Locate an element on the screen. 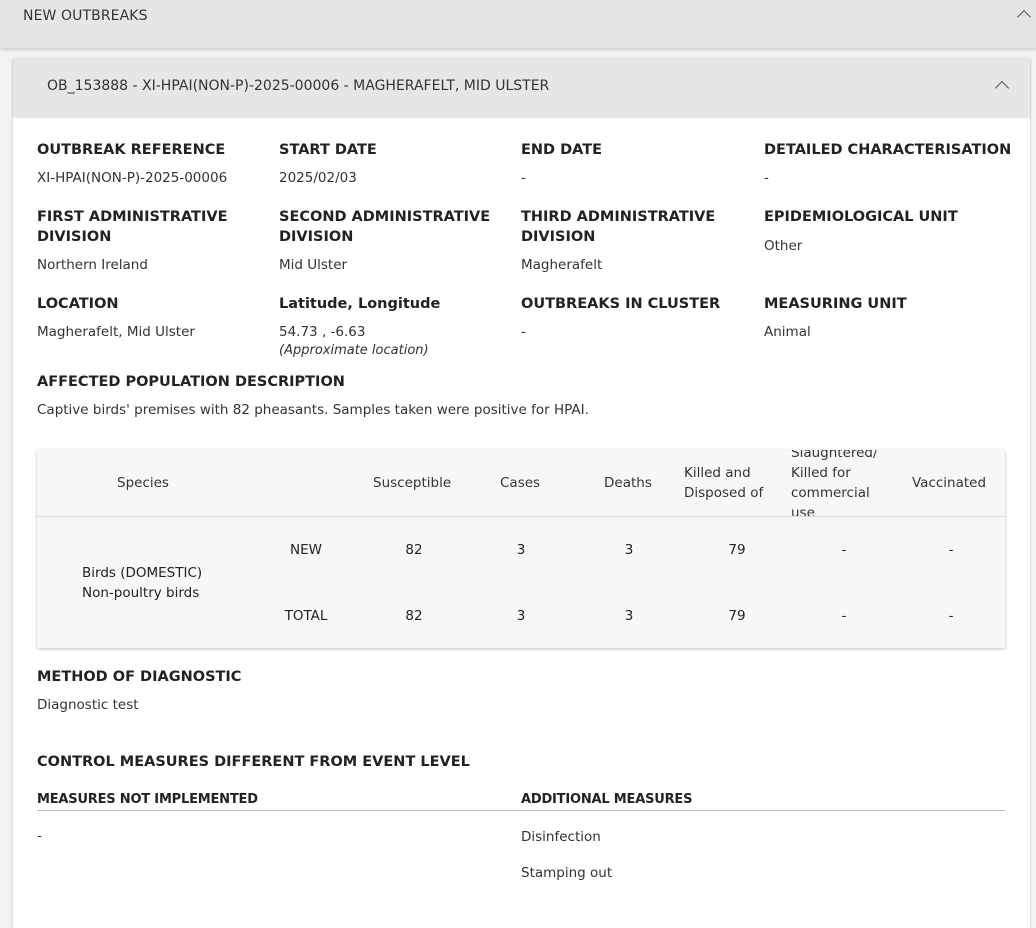 The image size is (1036, 928). second-admin-division-value: Mid Ulster is located at coordinates (313, 265).